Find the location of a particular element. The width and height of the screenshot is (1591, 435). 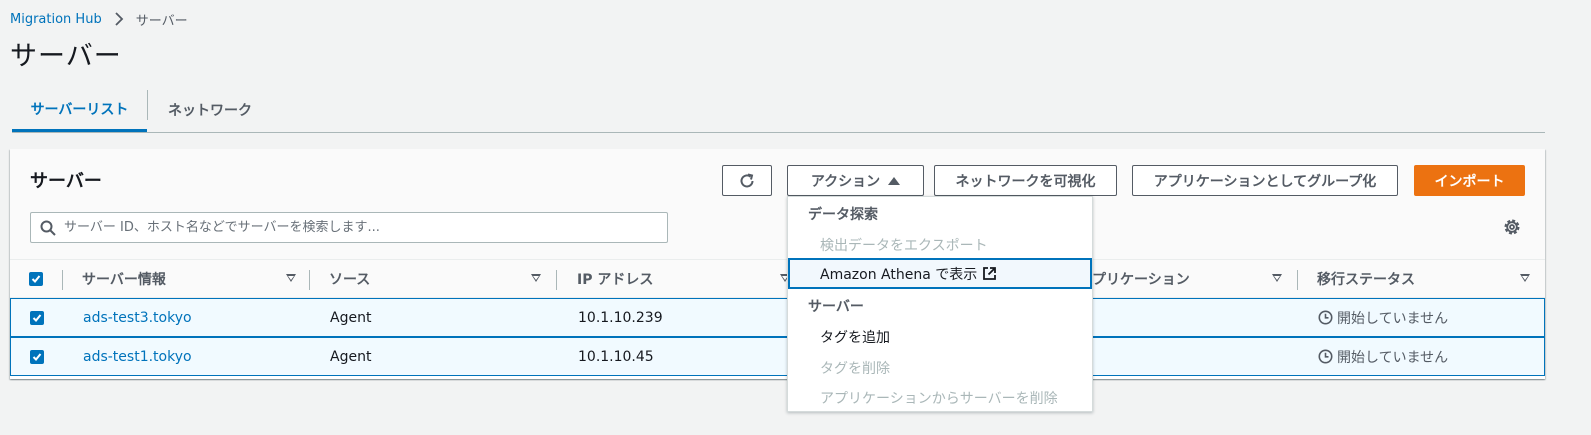

column-header-label: 移行ステータス is located at coordinates (1366, 280).